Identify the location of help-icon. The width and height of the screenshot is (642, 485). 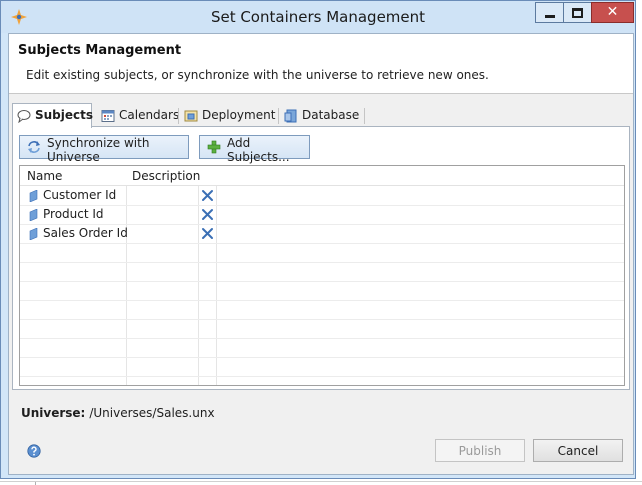
(34, 451).